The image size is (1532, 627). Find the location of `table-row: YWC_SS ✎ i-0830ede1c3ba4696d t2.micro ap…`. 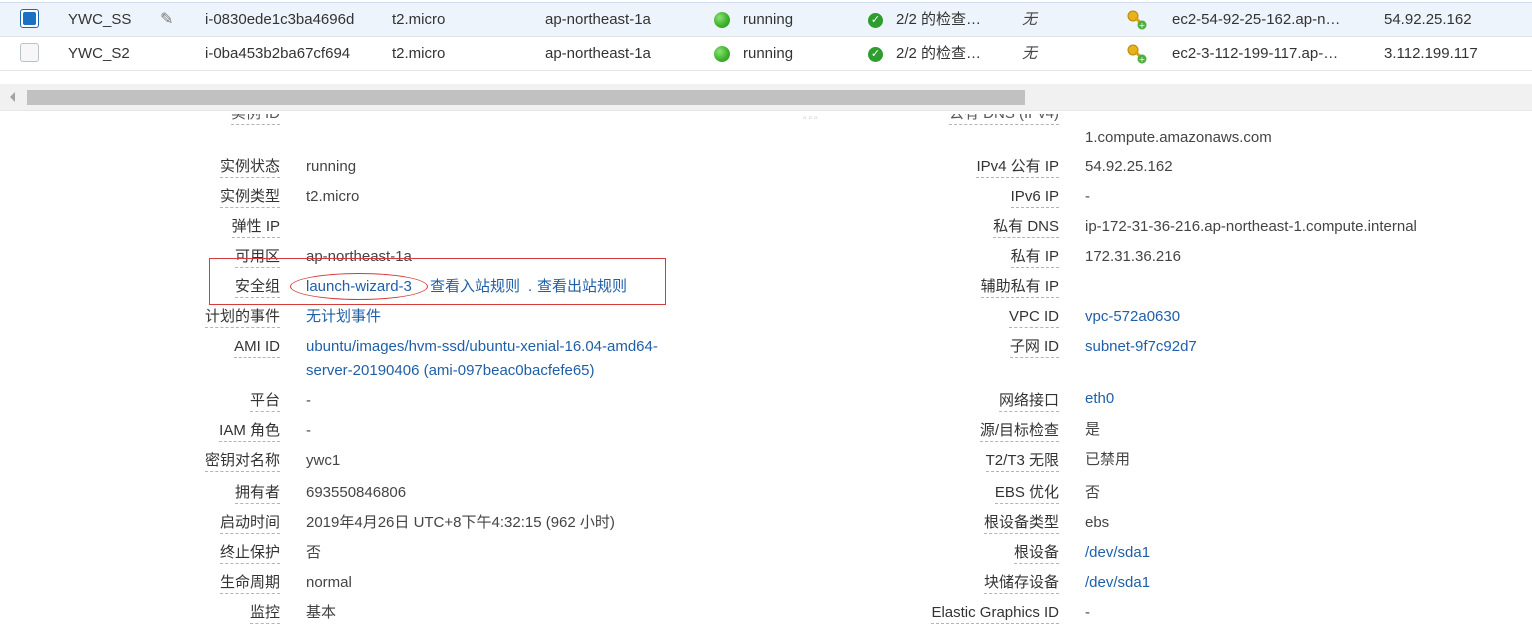

table-row: YWC_SS ✎ i-0830ede1c3ba4696d t2.micro ap… is located at coordinates (766, 19).